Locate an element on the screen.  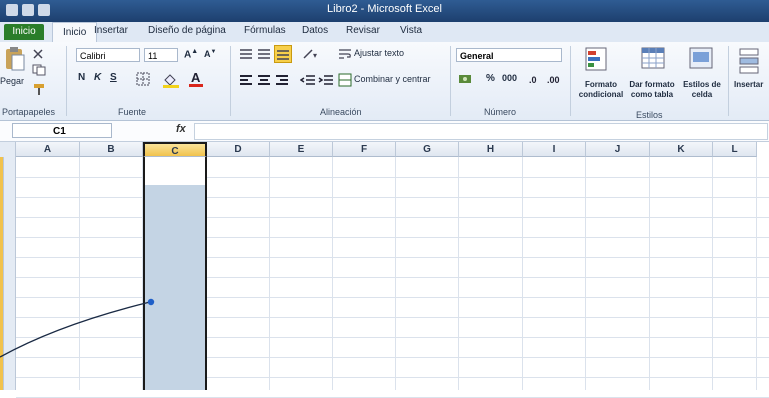
name-box: C1 is located at coordinates (62, 130).